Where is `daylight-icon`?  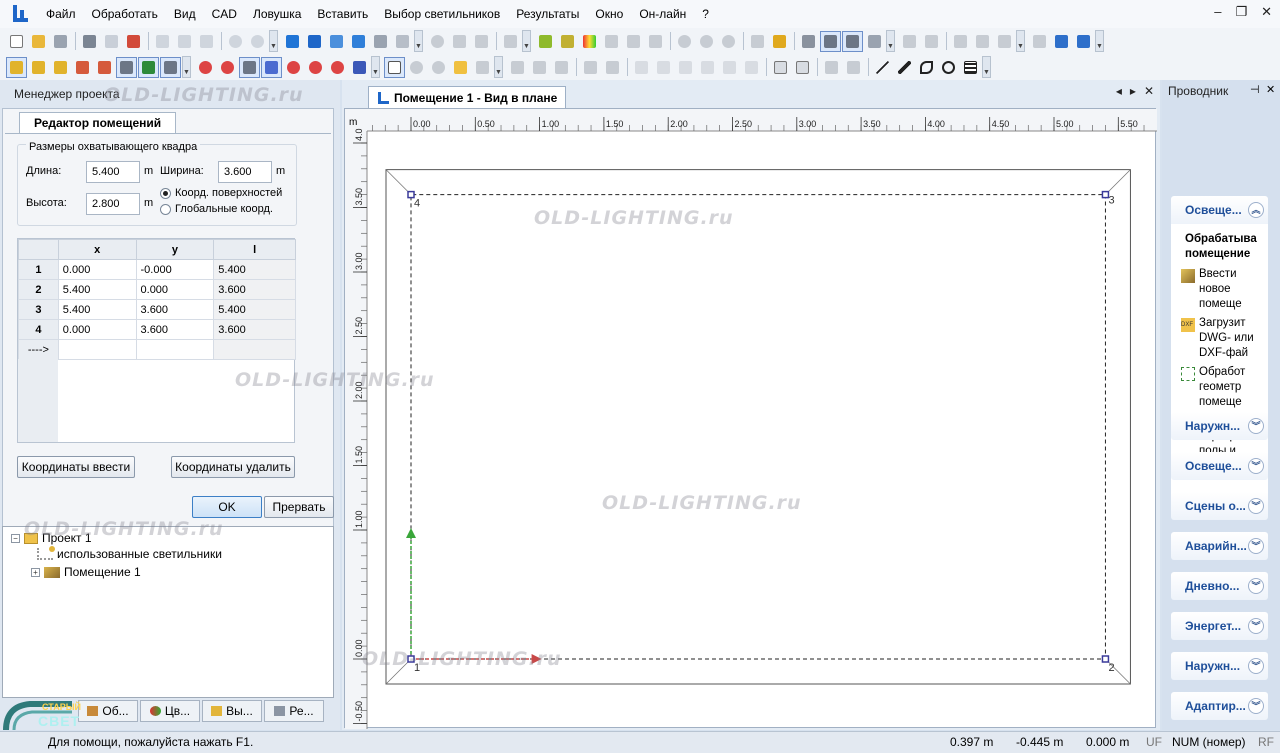 daylight-icon is located at coordinates (655, 41).